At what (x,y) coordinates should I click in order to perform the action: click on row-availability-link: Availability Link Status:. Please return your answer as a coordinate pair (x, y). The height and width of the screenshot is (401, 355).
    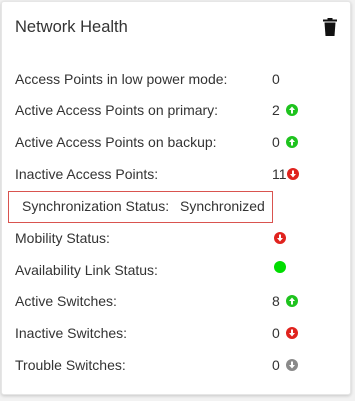
    Looking at the image, I should click on (175, 270).